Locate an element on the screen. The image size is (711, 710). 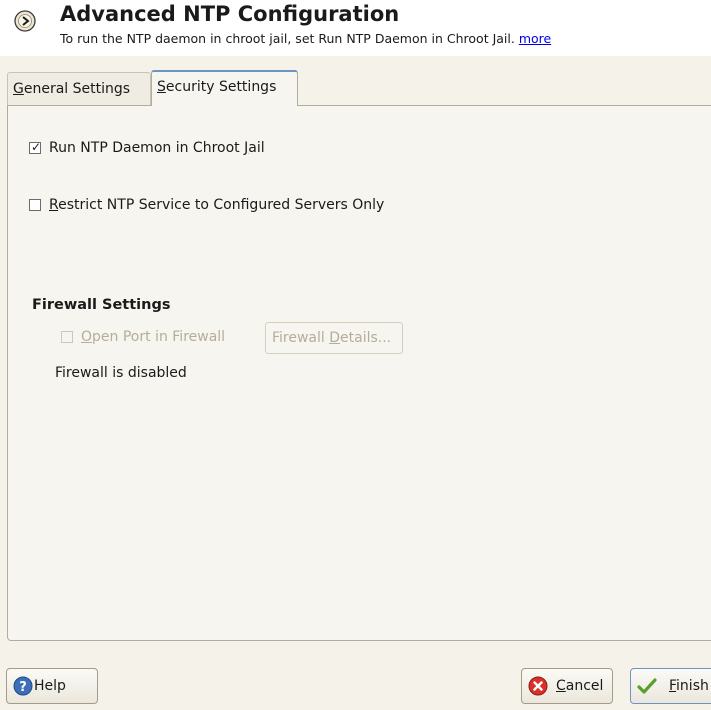
finish-label: Finish is located at coordinates (689, 686).